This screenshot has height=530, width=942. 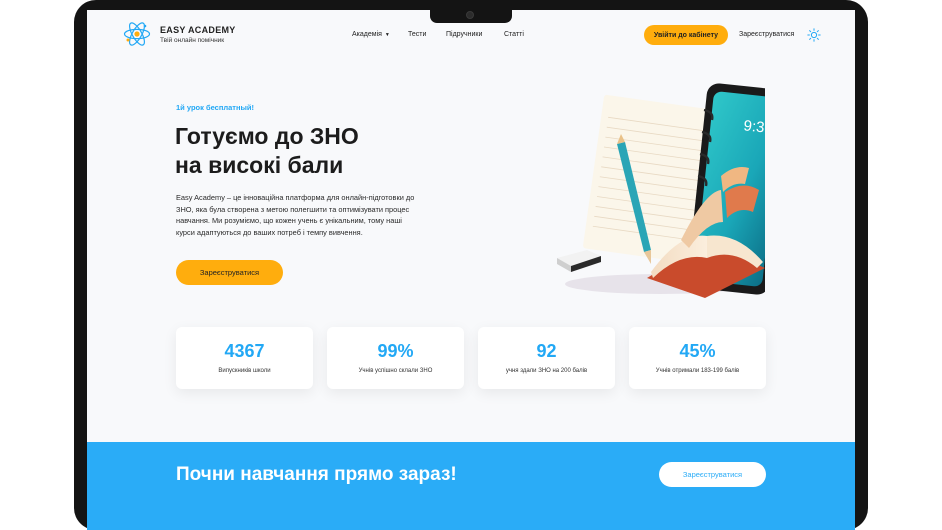 What do you see at coordinates (814, 35) in the screenshot?
I see `sun-icon` at bounding box center [814, 35].